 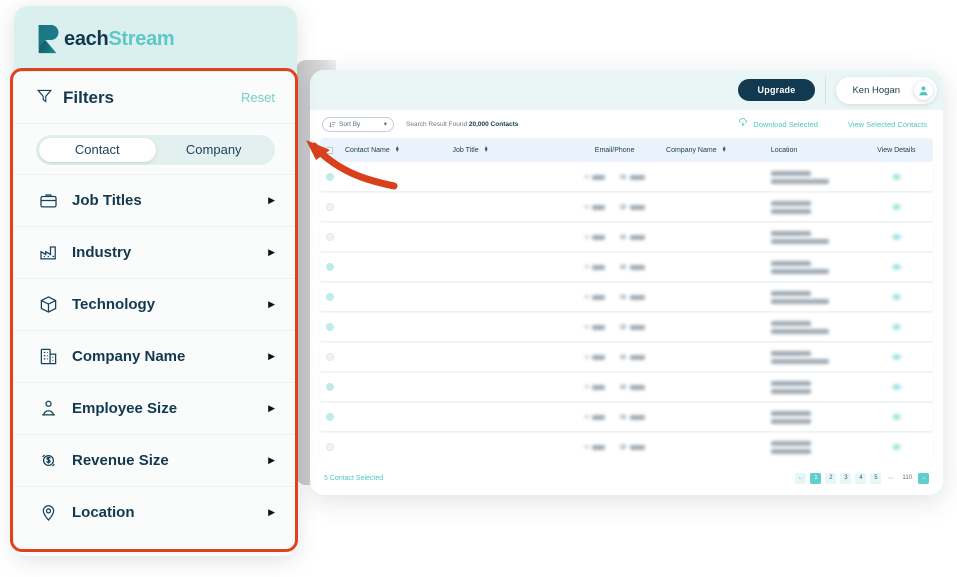 I want to click on sidebar-item-industry: Industry ▶, so click(x=155, y=252).